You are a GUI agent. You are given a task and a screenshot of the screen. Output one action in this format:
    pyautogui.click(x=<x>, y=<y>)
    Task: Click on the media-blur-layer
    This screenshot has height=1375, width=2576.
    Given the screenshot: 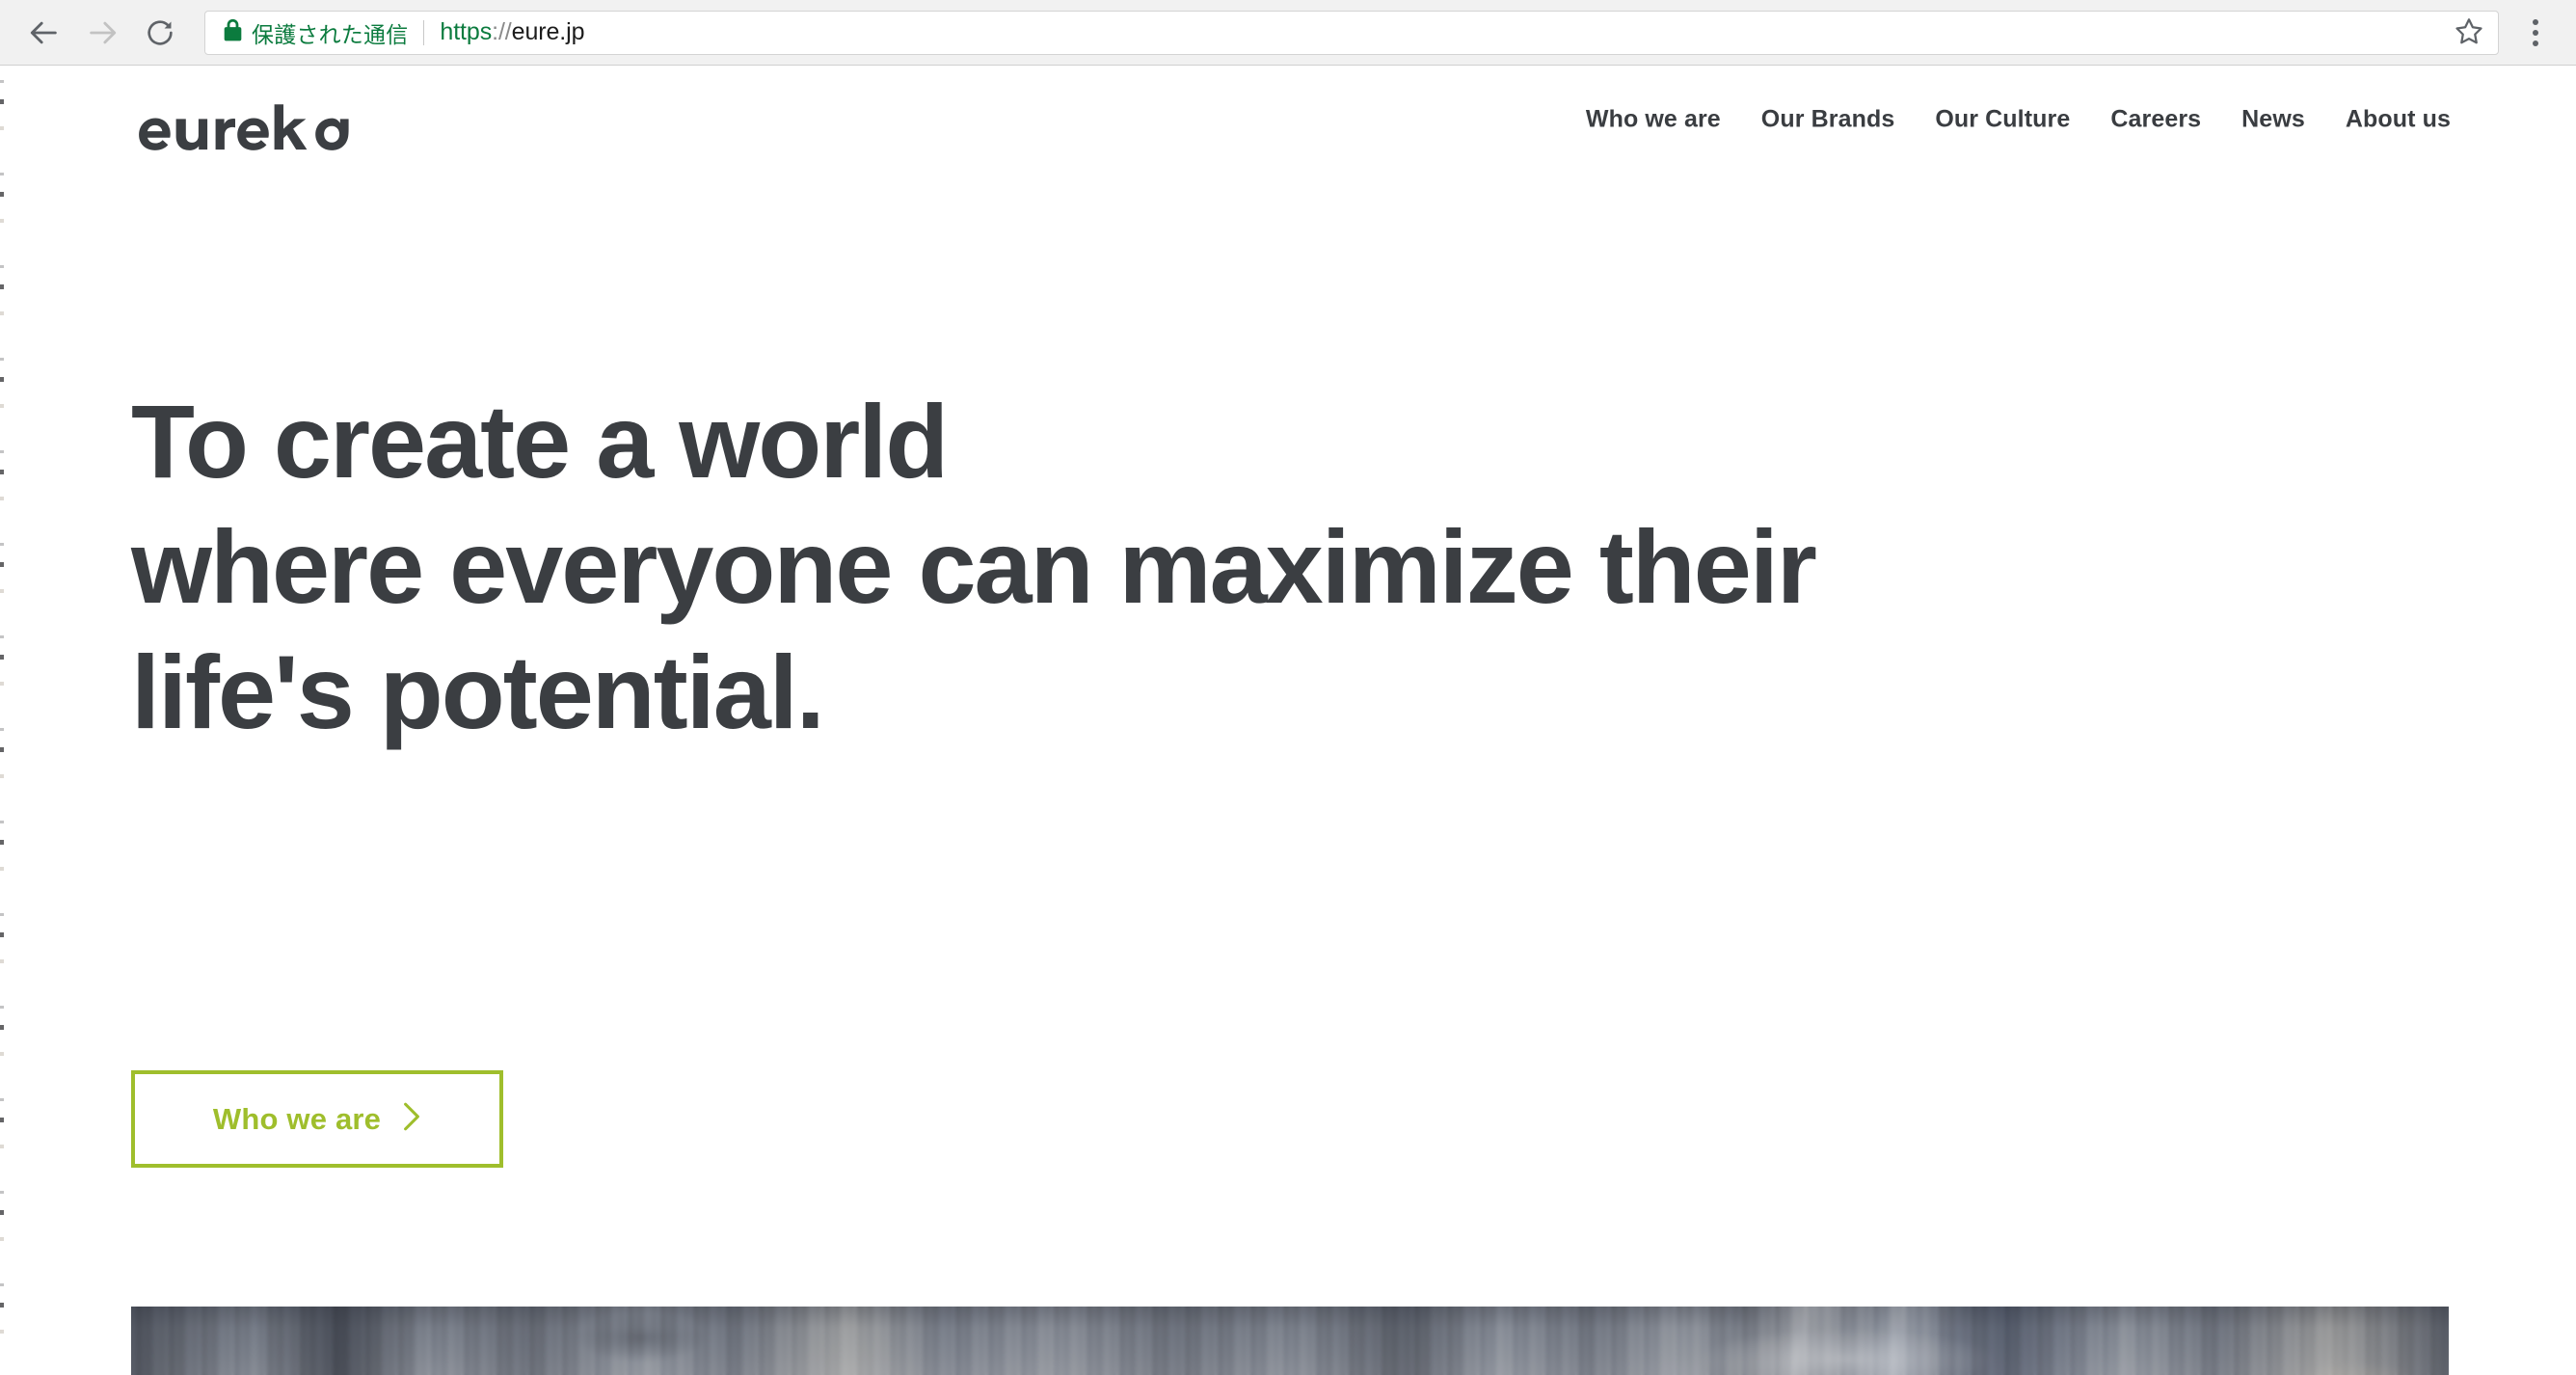 What is the action you would take?
    pyautogui.click(x=1290, y=1341)
    